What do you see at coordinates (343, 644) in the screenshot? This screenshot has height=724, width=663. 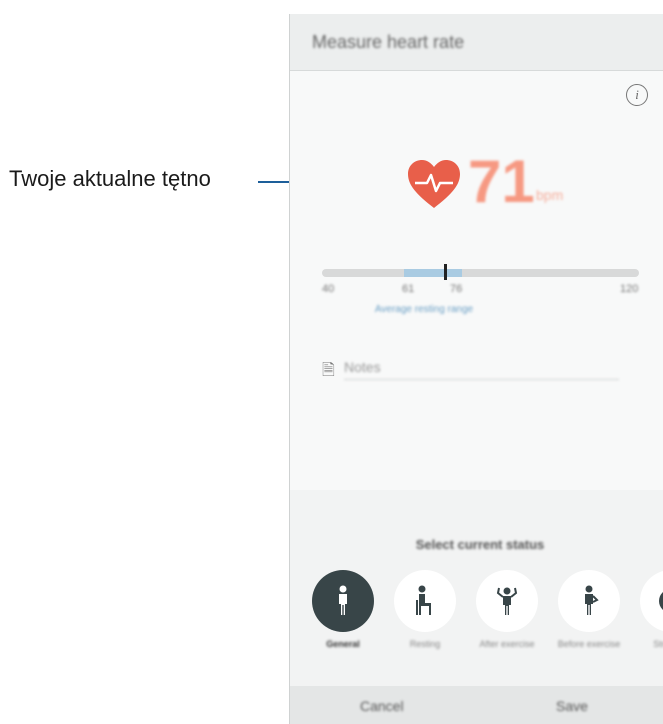 I see `status-general-label: General` at bounding box center [343, 644].